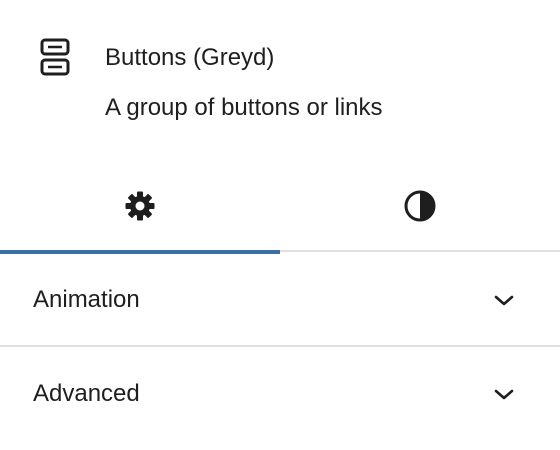 The height and width of the screenshot is (450, 560). I want to click on panel-animation-label: Animation, so click(86, 299).